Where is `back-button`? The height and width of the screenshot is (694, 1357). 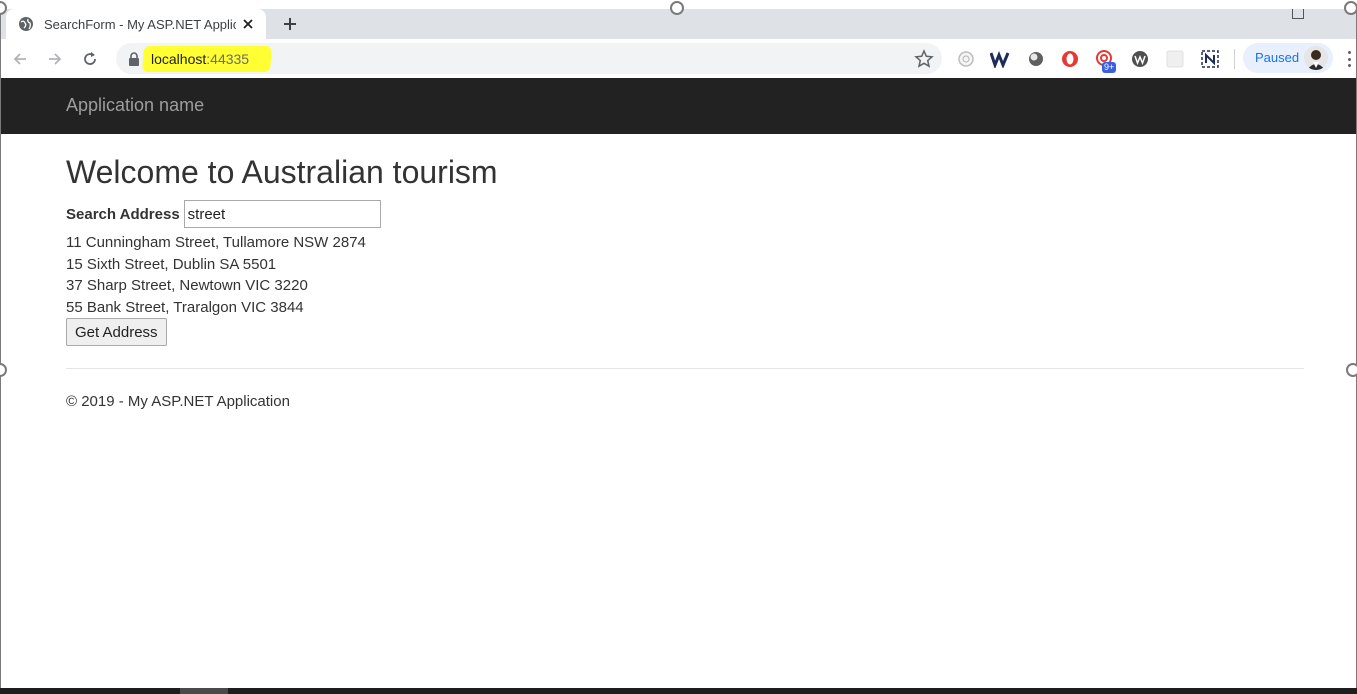 back-button is located at coordinates (20, 59).